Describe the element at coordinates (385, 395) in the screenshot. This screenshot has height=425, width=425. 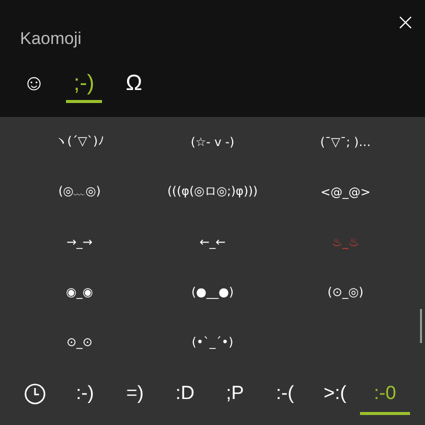
I see `category-button: :-0` at that location.